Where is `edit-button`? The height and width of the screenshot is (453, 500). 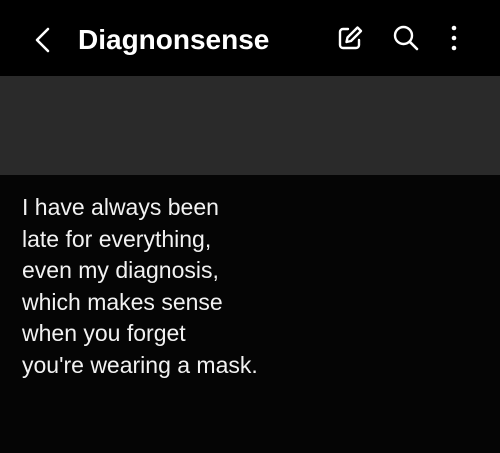
edit-button is located at coordinates (350, 38).